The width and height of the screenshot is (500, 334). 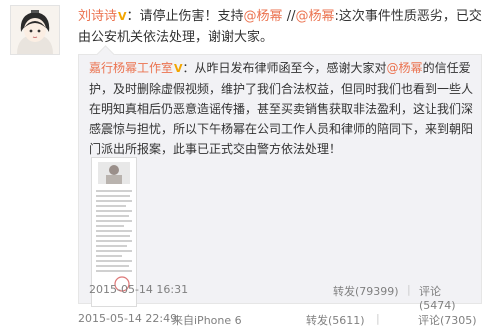 I want to click on avatar-illustration, so click(x=35, y=30).